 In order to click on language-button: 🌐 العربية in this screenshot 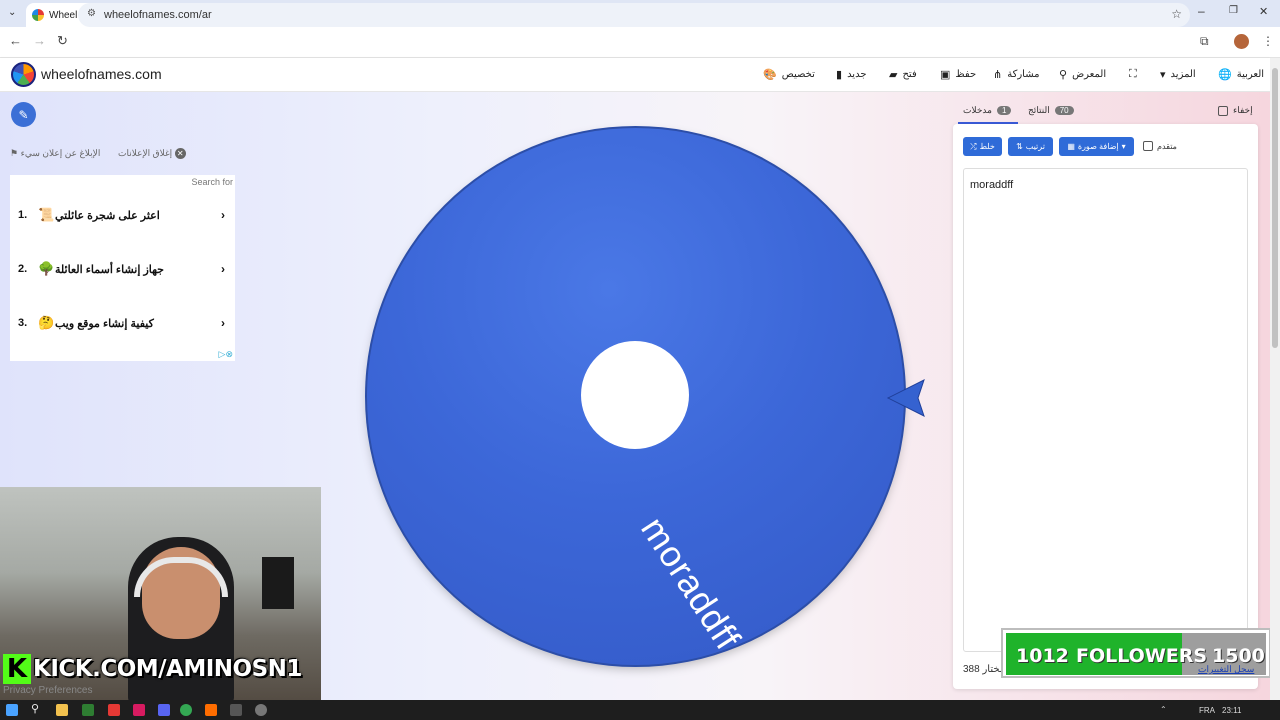, I will do `click(1241, 74)`.